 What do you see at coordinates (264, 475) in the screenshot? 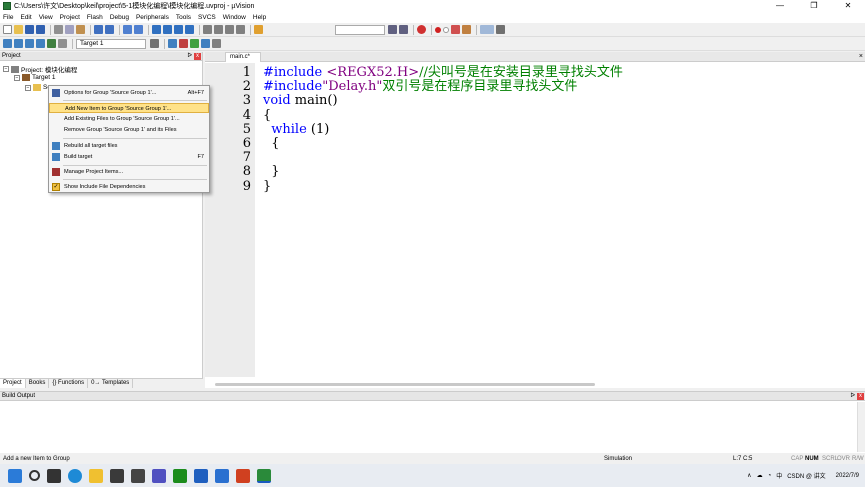
I see `uvision-taskbar-icon` at bounding box center [264, 475].